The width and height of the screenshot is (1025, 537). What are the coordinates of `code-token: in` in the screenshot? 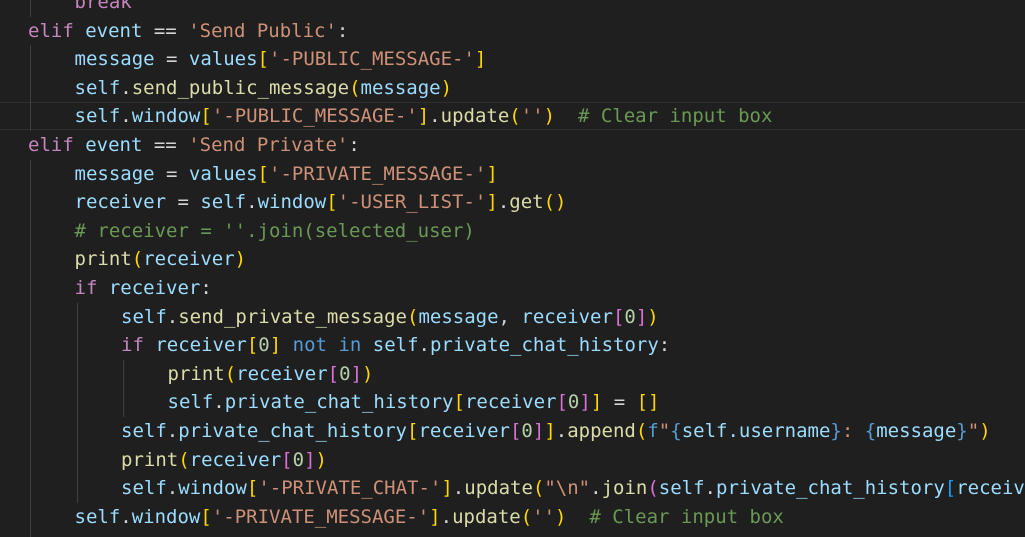 It's located at (350, 345).